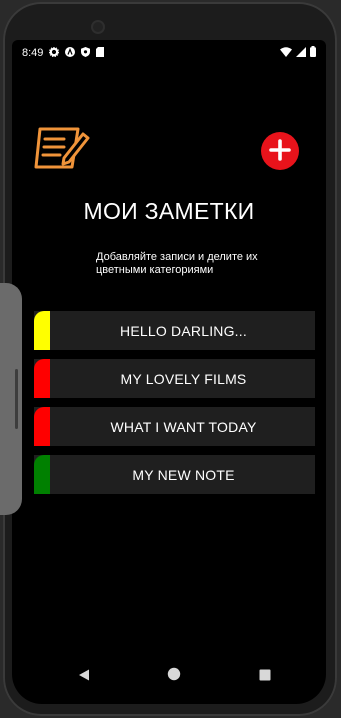  I want to click on wifi-icon, so click(286, 53).